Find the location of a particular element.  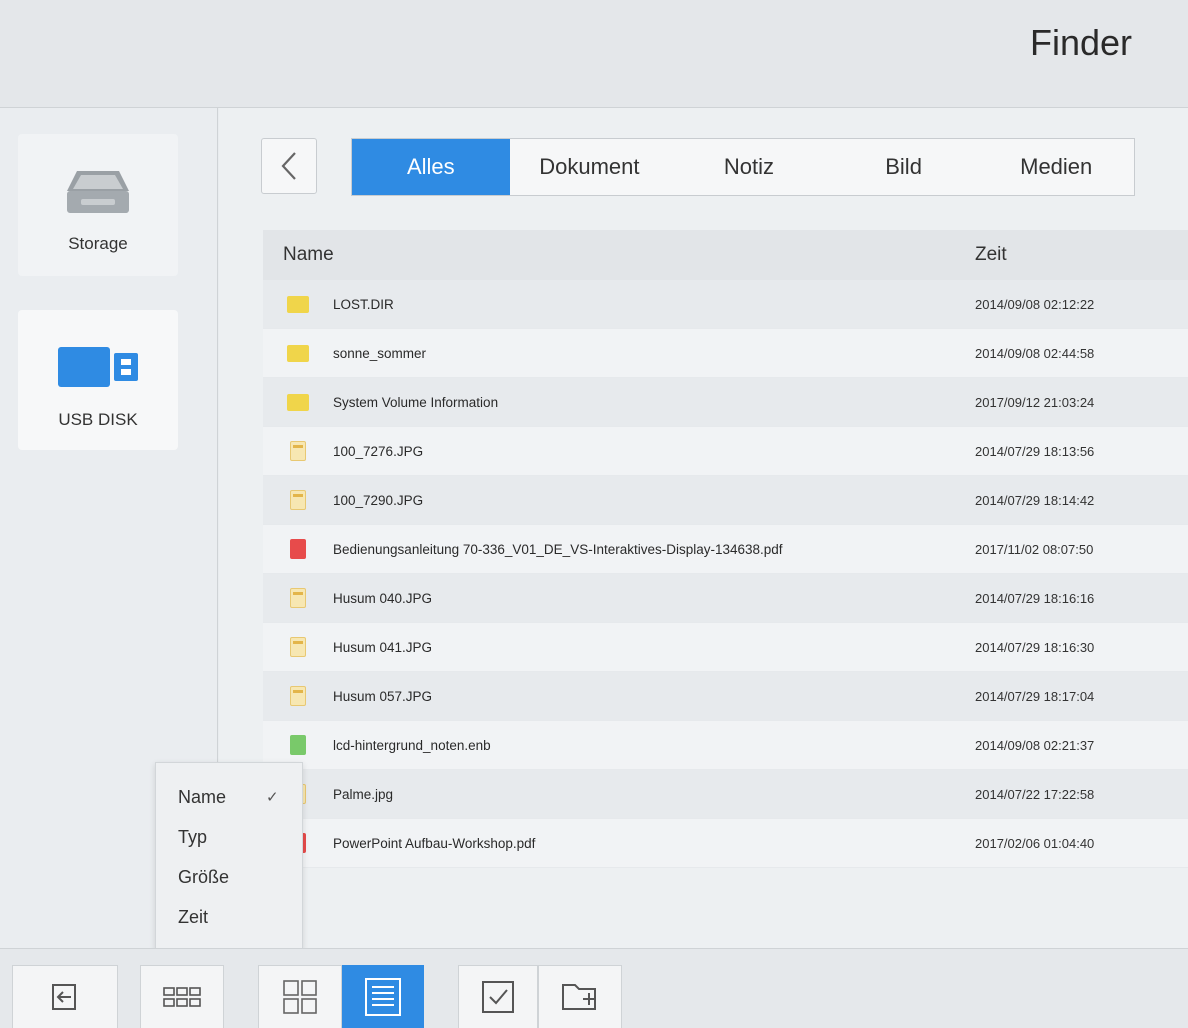

table-row: 100_7290.JPG 2014/07/29 18:14:42 is located at coordinates (725, 500).